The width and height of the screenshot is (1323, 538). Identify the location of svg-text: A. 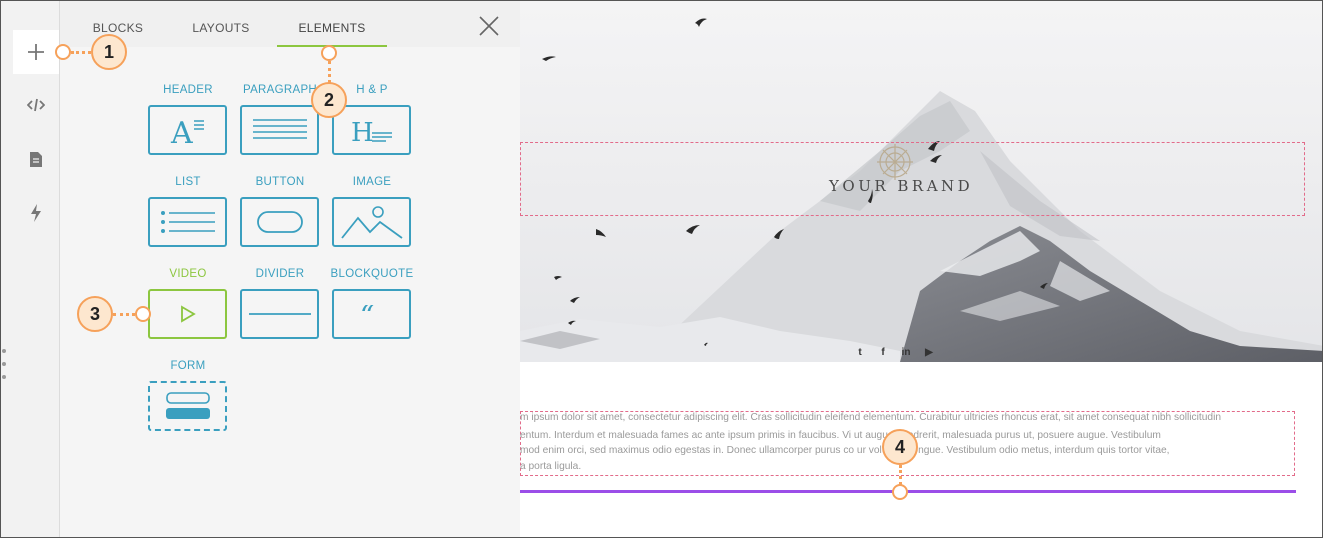
(181, 131).